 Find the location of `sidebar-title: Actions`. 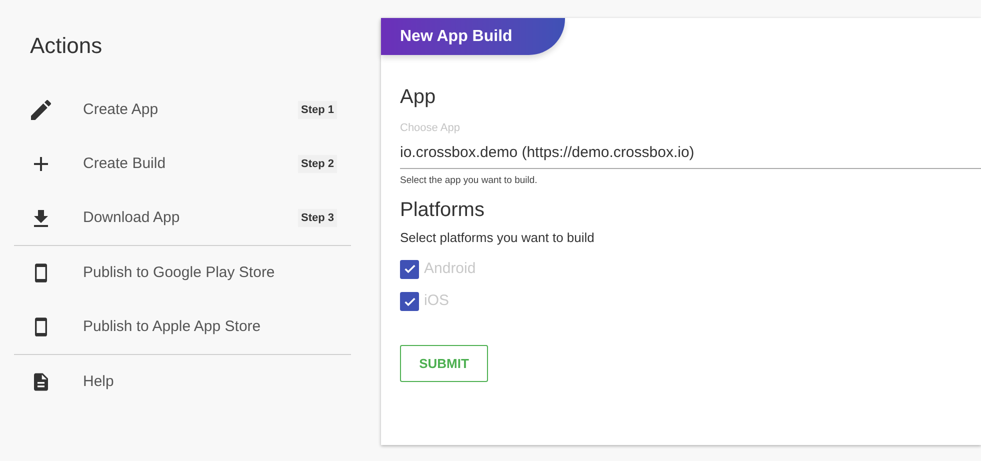

sidebar-title: Actions is located at coordinates (65, 46).